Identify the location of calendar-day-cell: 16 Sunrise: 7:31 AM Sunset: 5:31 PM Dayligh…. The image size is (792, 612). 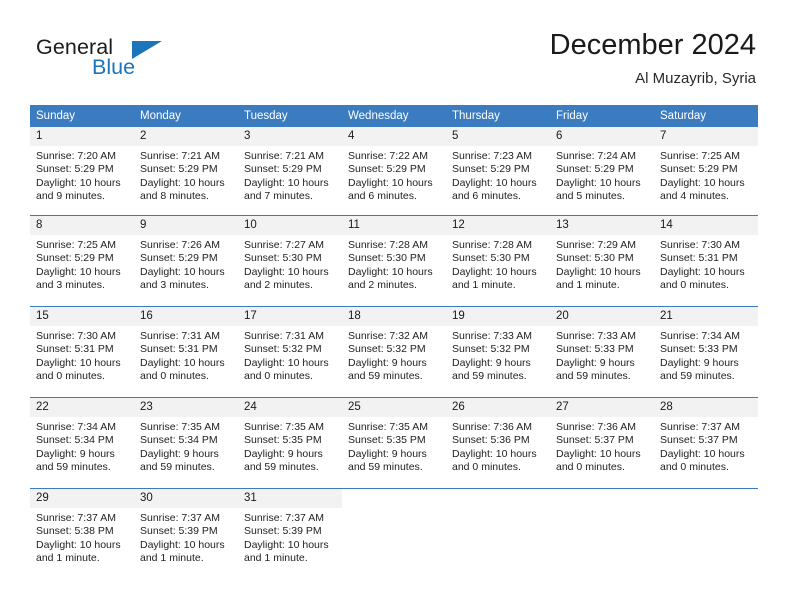
(186, 352).